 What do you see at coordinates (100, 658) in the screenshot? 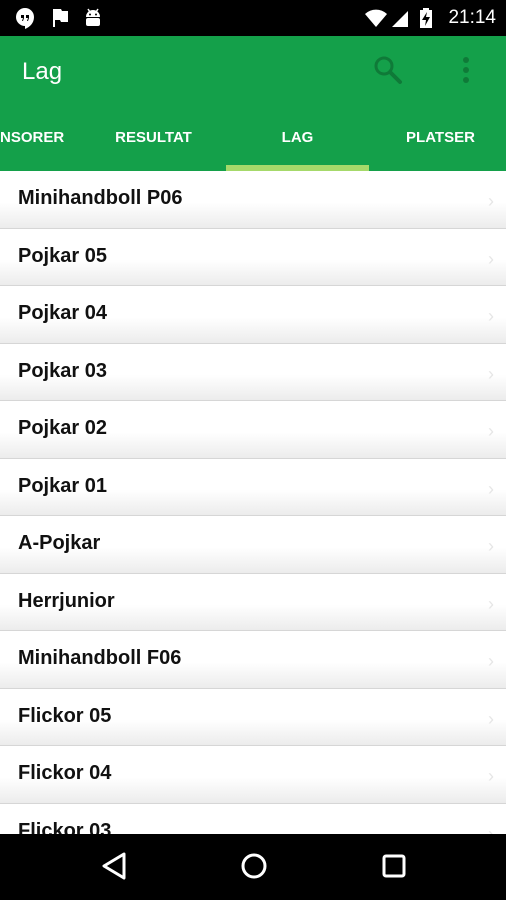
I see `list-item-label: Minihandboll F06` at bounding box center [100, 658].